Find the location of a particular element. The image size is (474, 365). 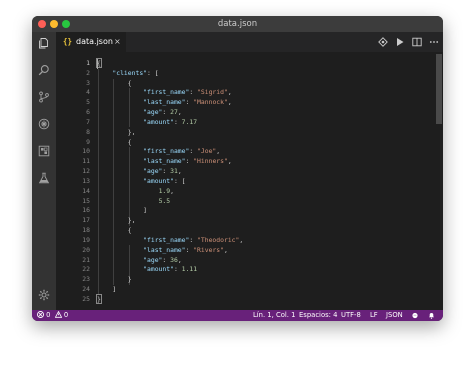

line-number: 17 is located at coordinates (86, 220).